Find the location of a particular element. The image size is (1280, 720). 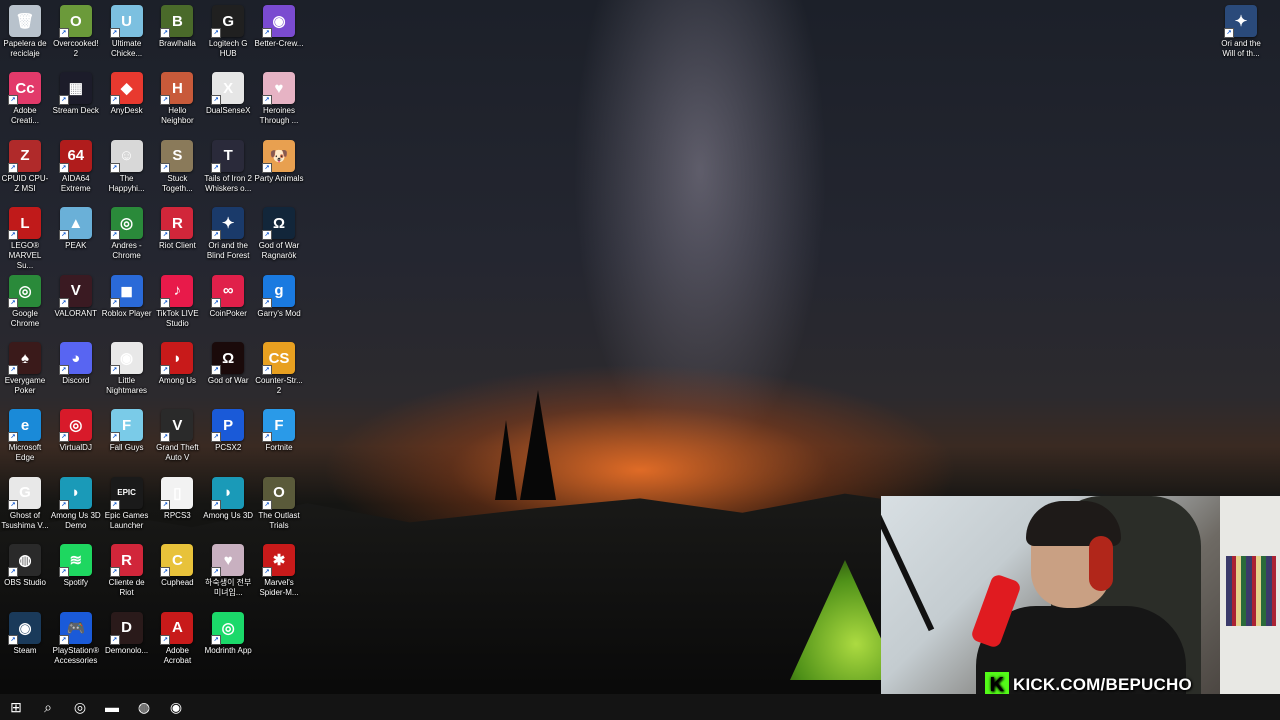

desktop-icon-edge: e ↗ Microsoft Edge is located at coordinates (25, 433).